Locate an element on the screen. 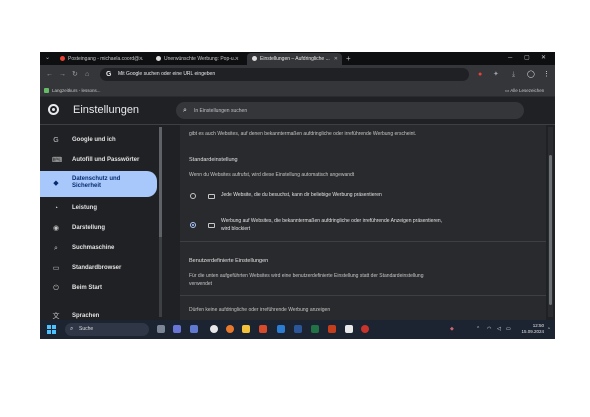  shield-icon: ◆ is located at coordinates (56, 183).